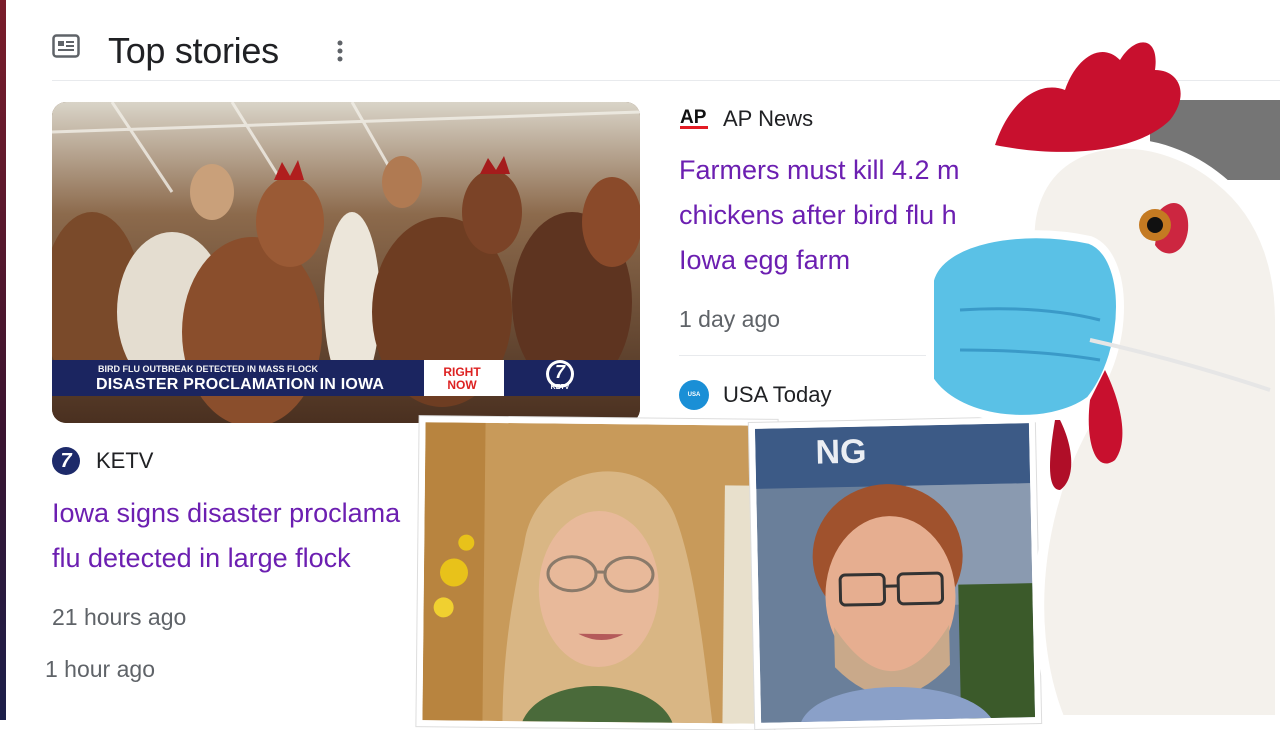 The image size is (1280, 730). I want to click on usa-today-logo: USA TODAY, so click(694, 395).